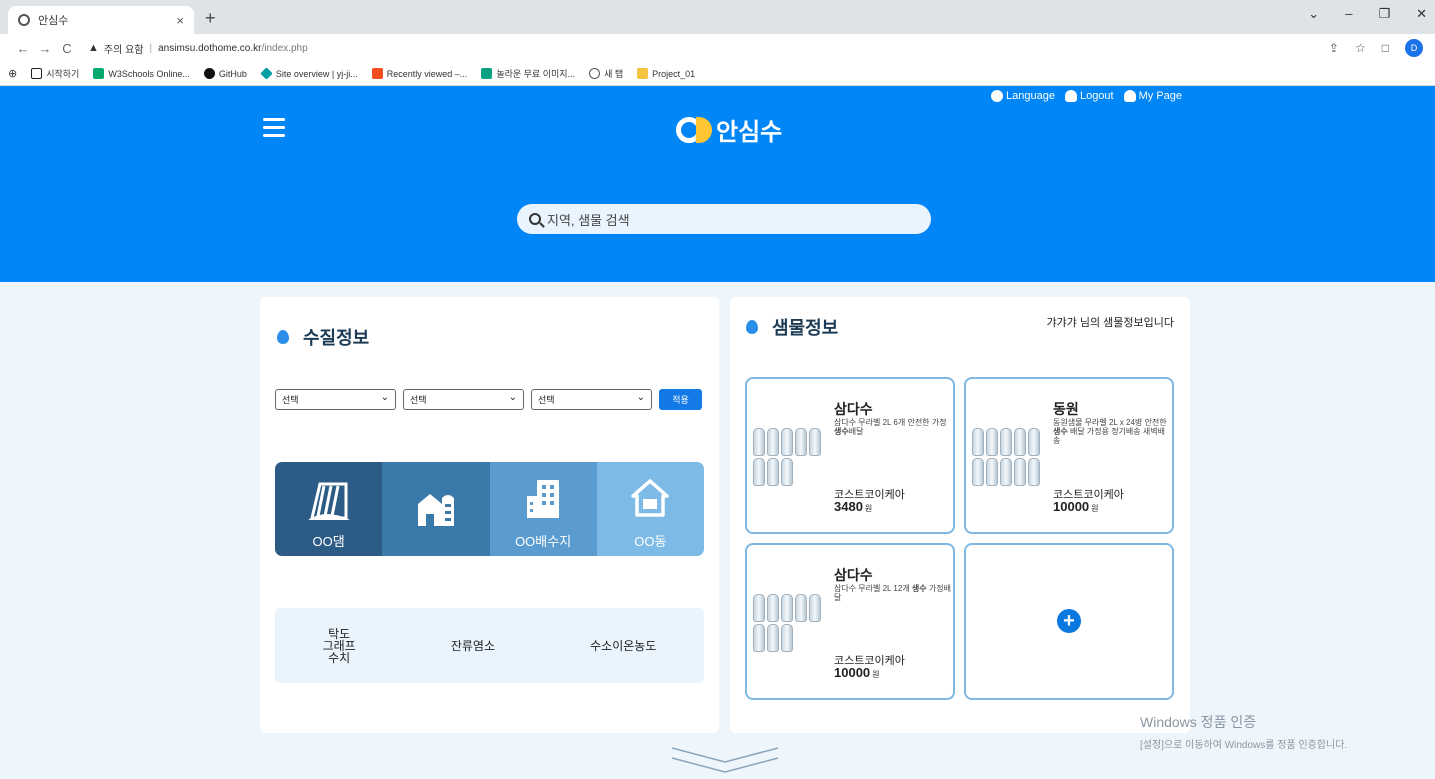 The image size is (1435, 779). I want to click on logo-drop, so click(704, 129).